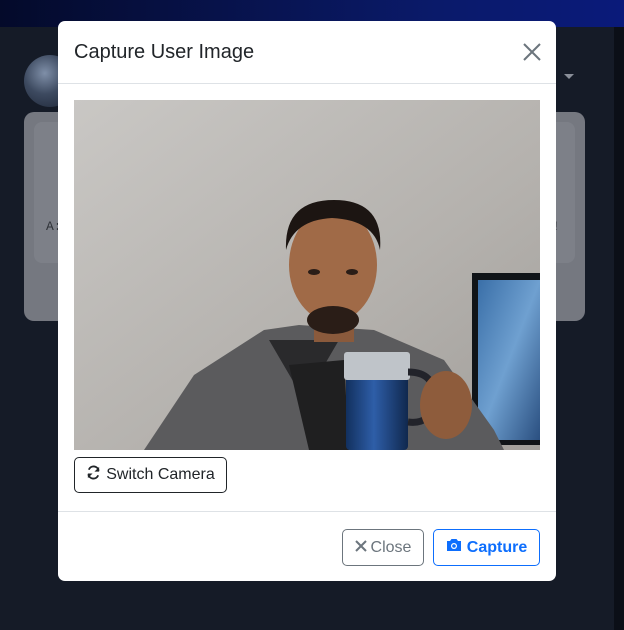 Image resolution: width=624 pixels, height=630 pixels. What do you see at coordinates (532, 52) in the screenshot?
I see `close-icon` at bounding box center [532, 52].